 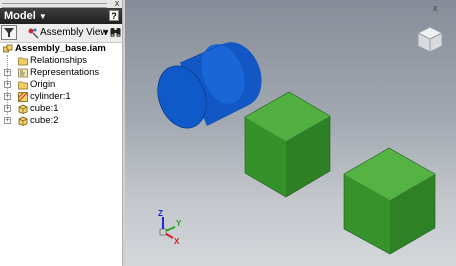 I want to click on constrained-part-icon, so click(x=23, y=97).